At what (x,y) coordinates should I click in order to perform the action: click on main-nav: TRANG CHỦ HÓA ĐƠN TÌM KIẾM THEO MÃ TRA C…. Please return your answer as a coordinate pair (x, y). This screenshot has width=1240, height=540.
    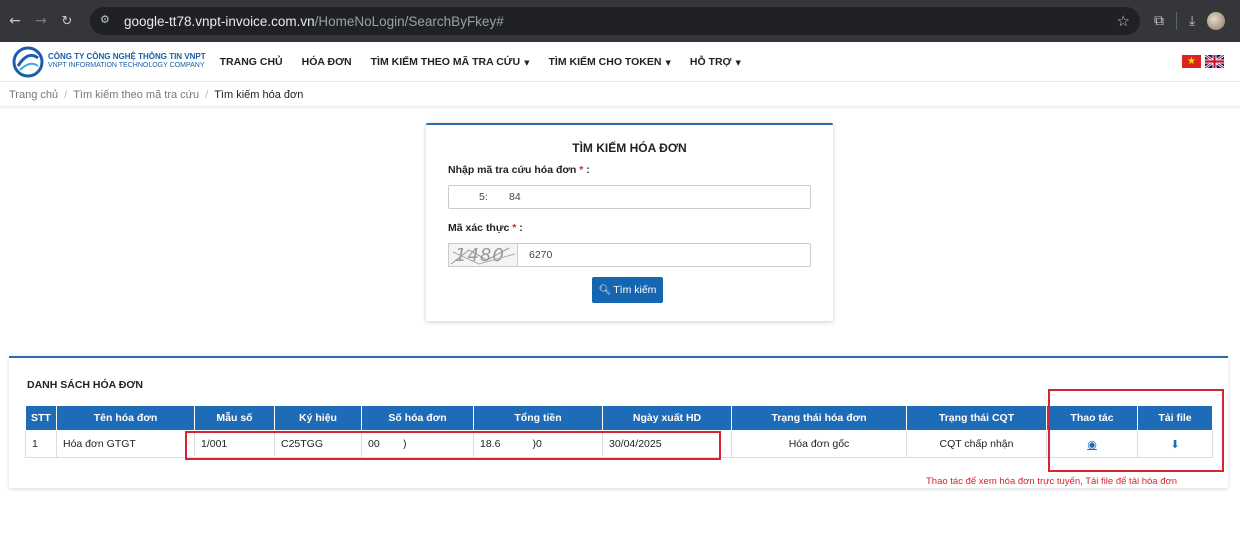
    Looking at the image, I should click on (490, 62).